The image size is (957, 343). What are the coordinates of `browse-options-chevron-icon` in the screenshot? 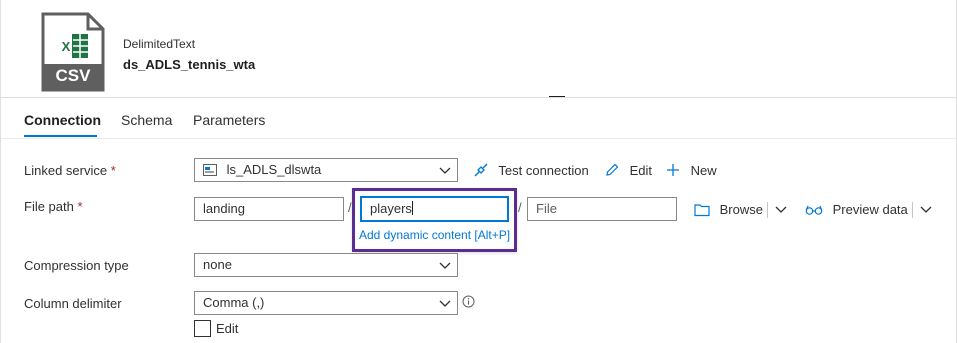 It's located at (781, 211).